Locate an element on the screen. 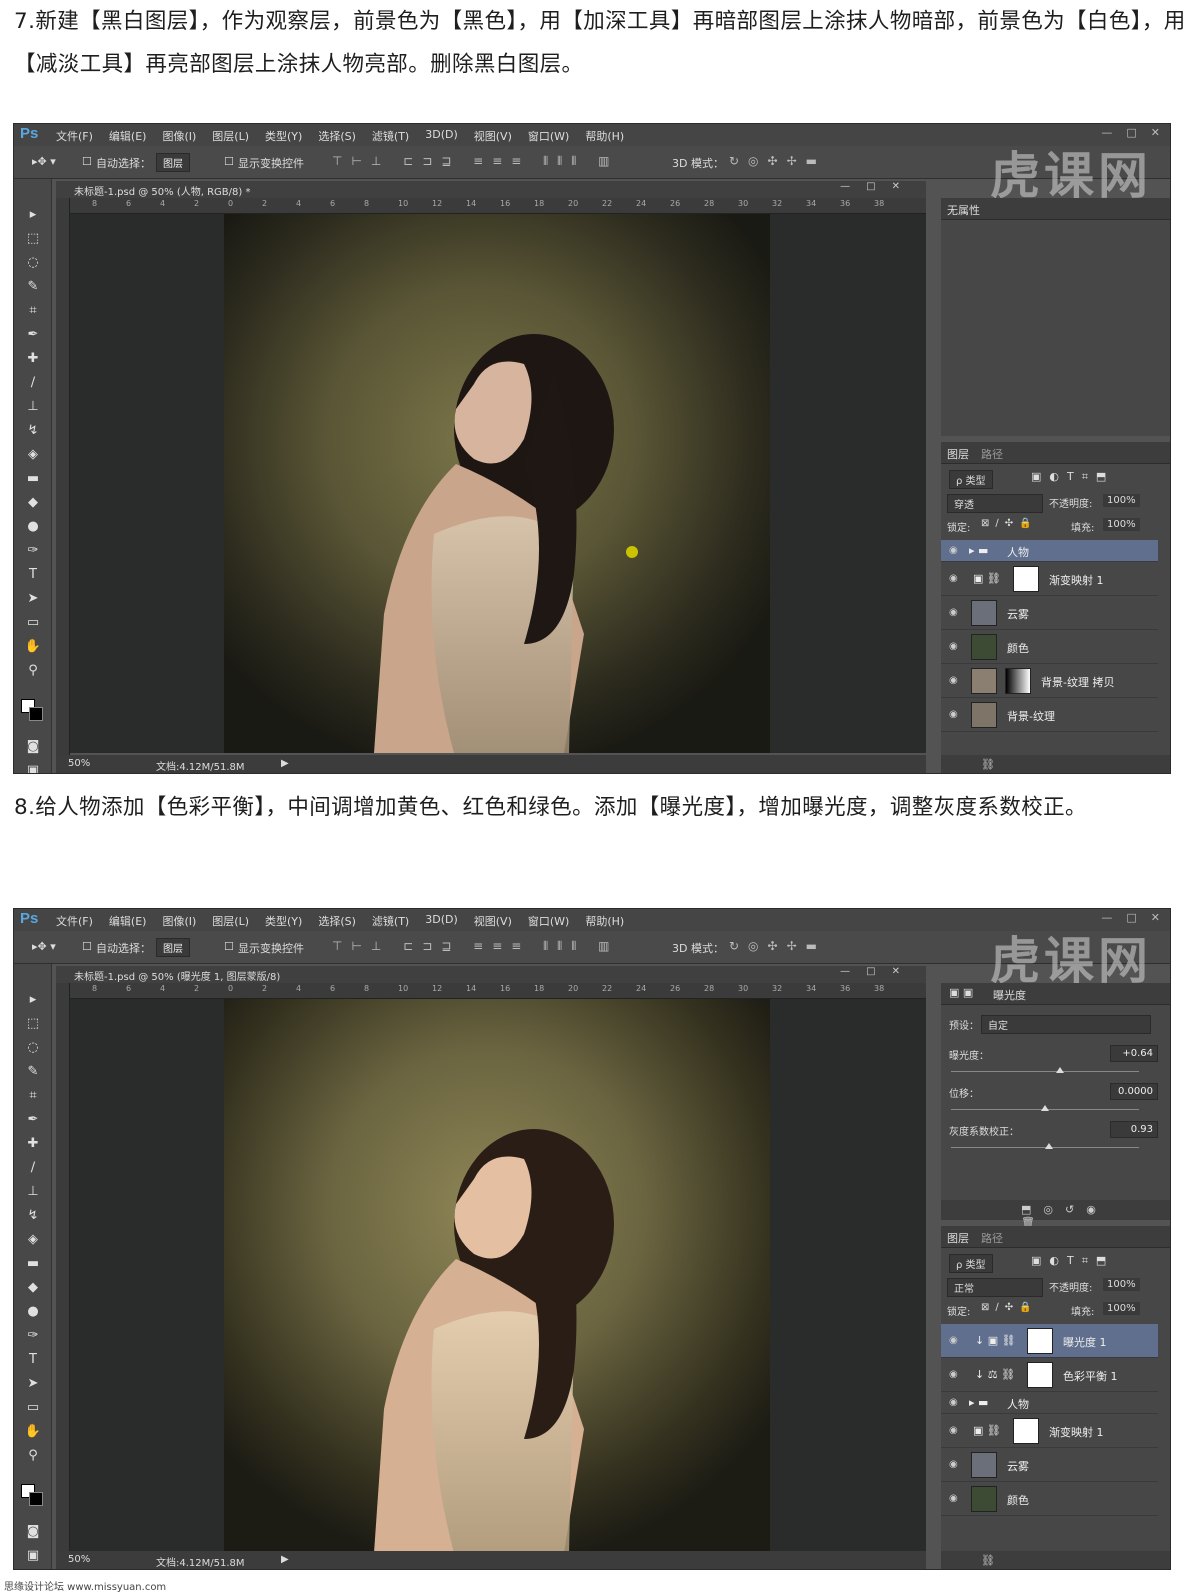  lasso-icon: ◌ is located at coordinates (33, 263).